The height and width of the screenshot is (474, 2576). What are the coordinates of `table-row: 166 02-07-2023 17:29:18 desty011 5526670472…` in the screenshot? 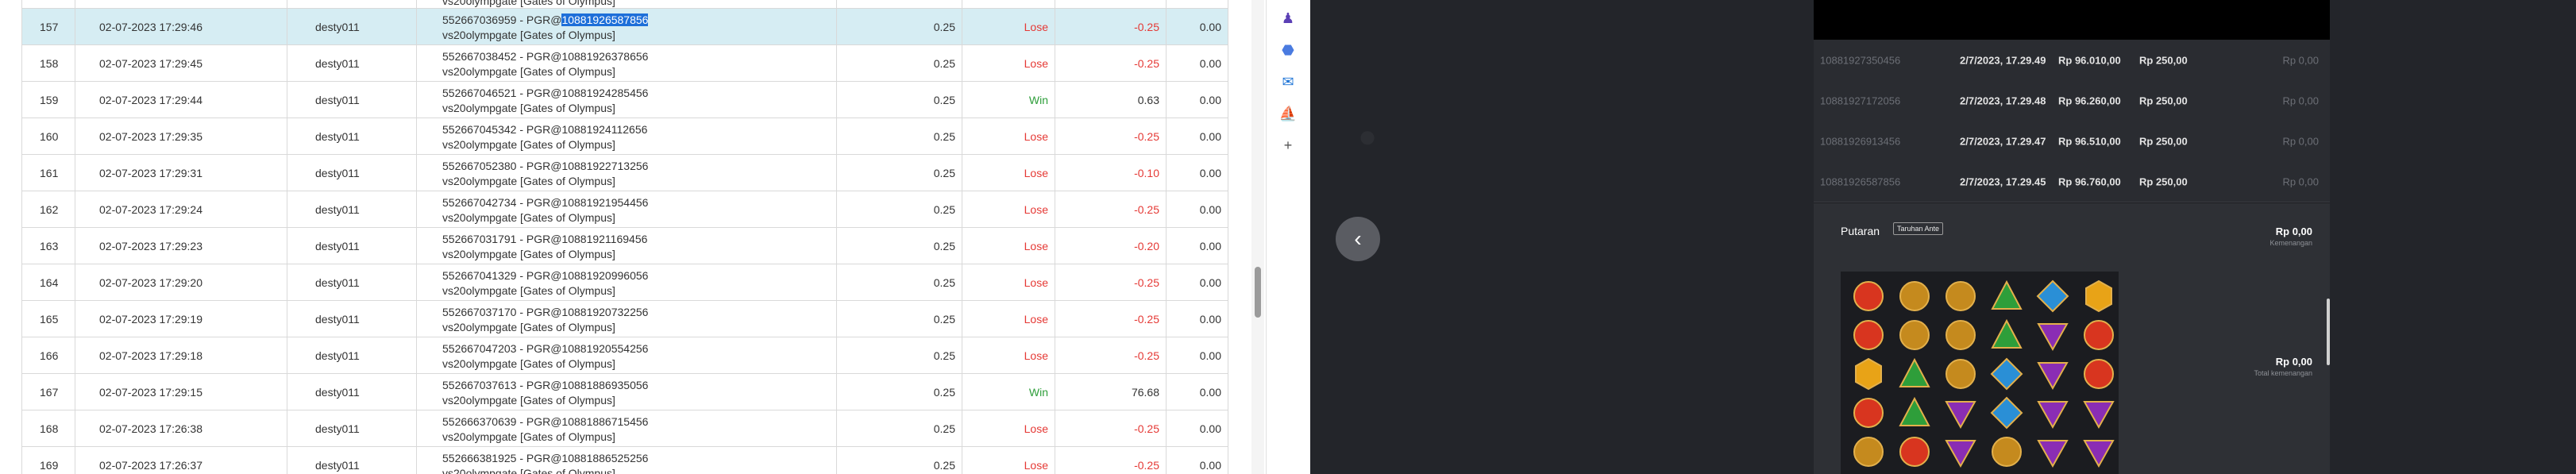 It's located at (624, 355).